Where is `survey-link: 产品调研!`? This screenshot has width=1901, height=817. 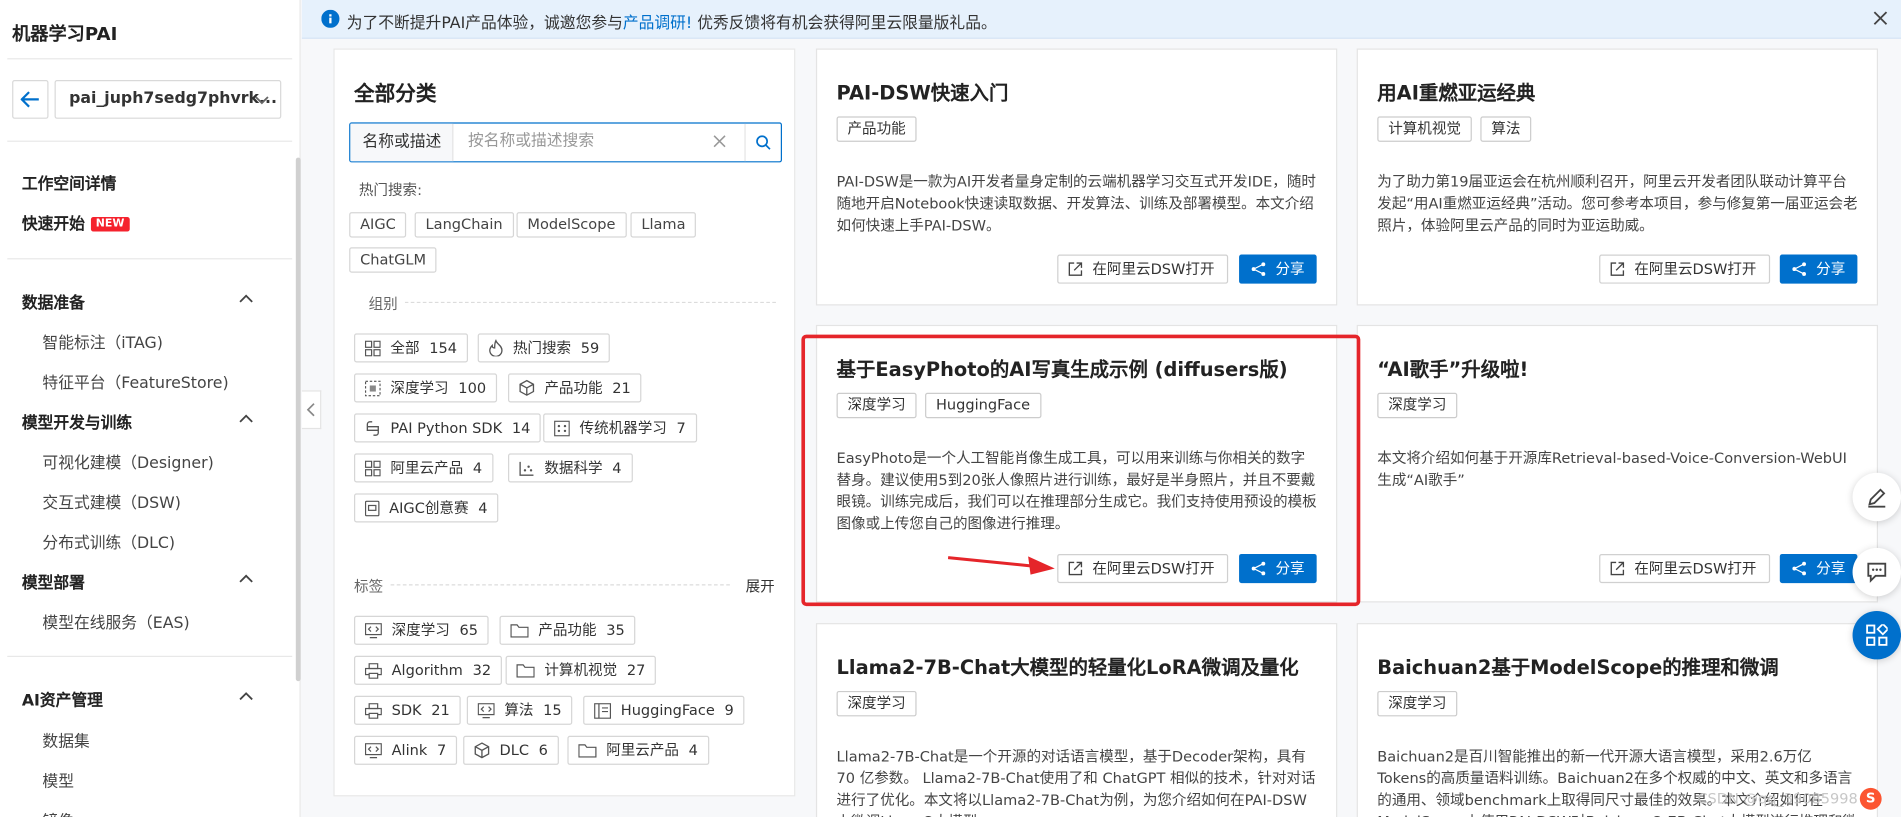
survey-link: 产品调研! is located at coordinates (657, 24).